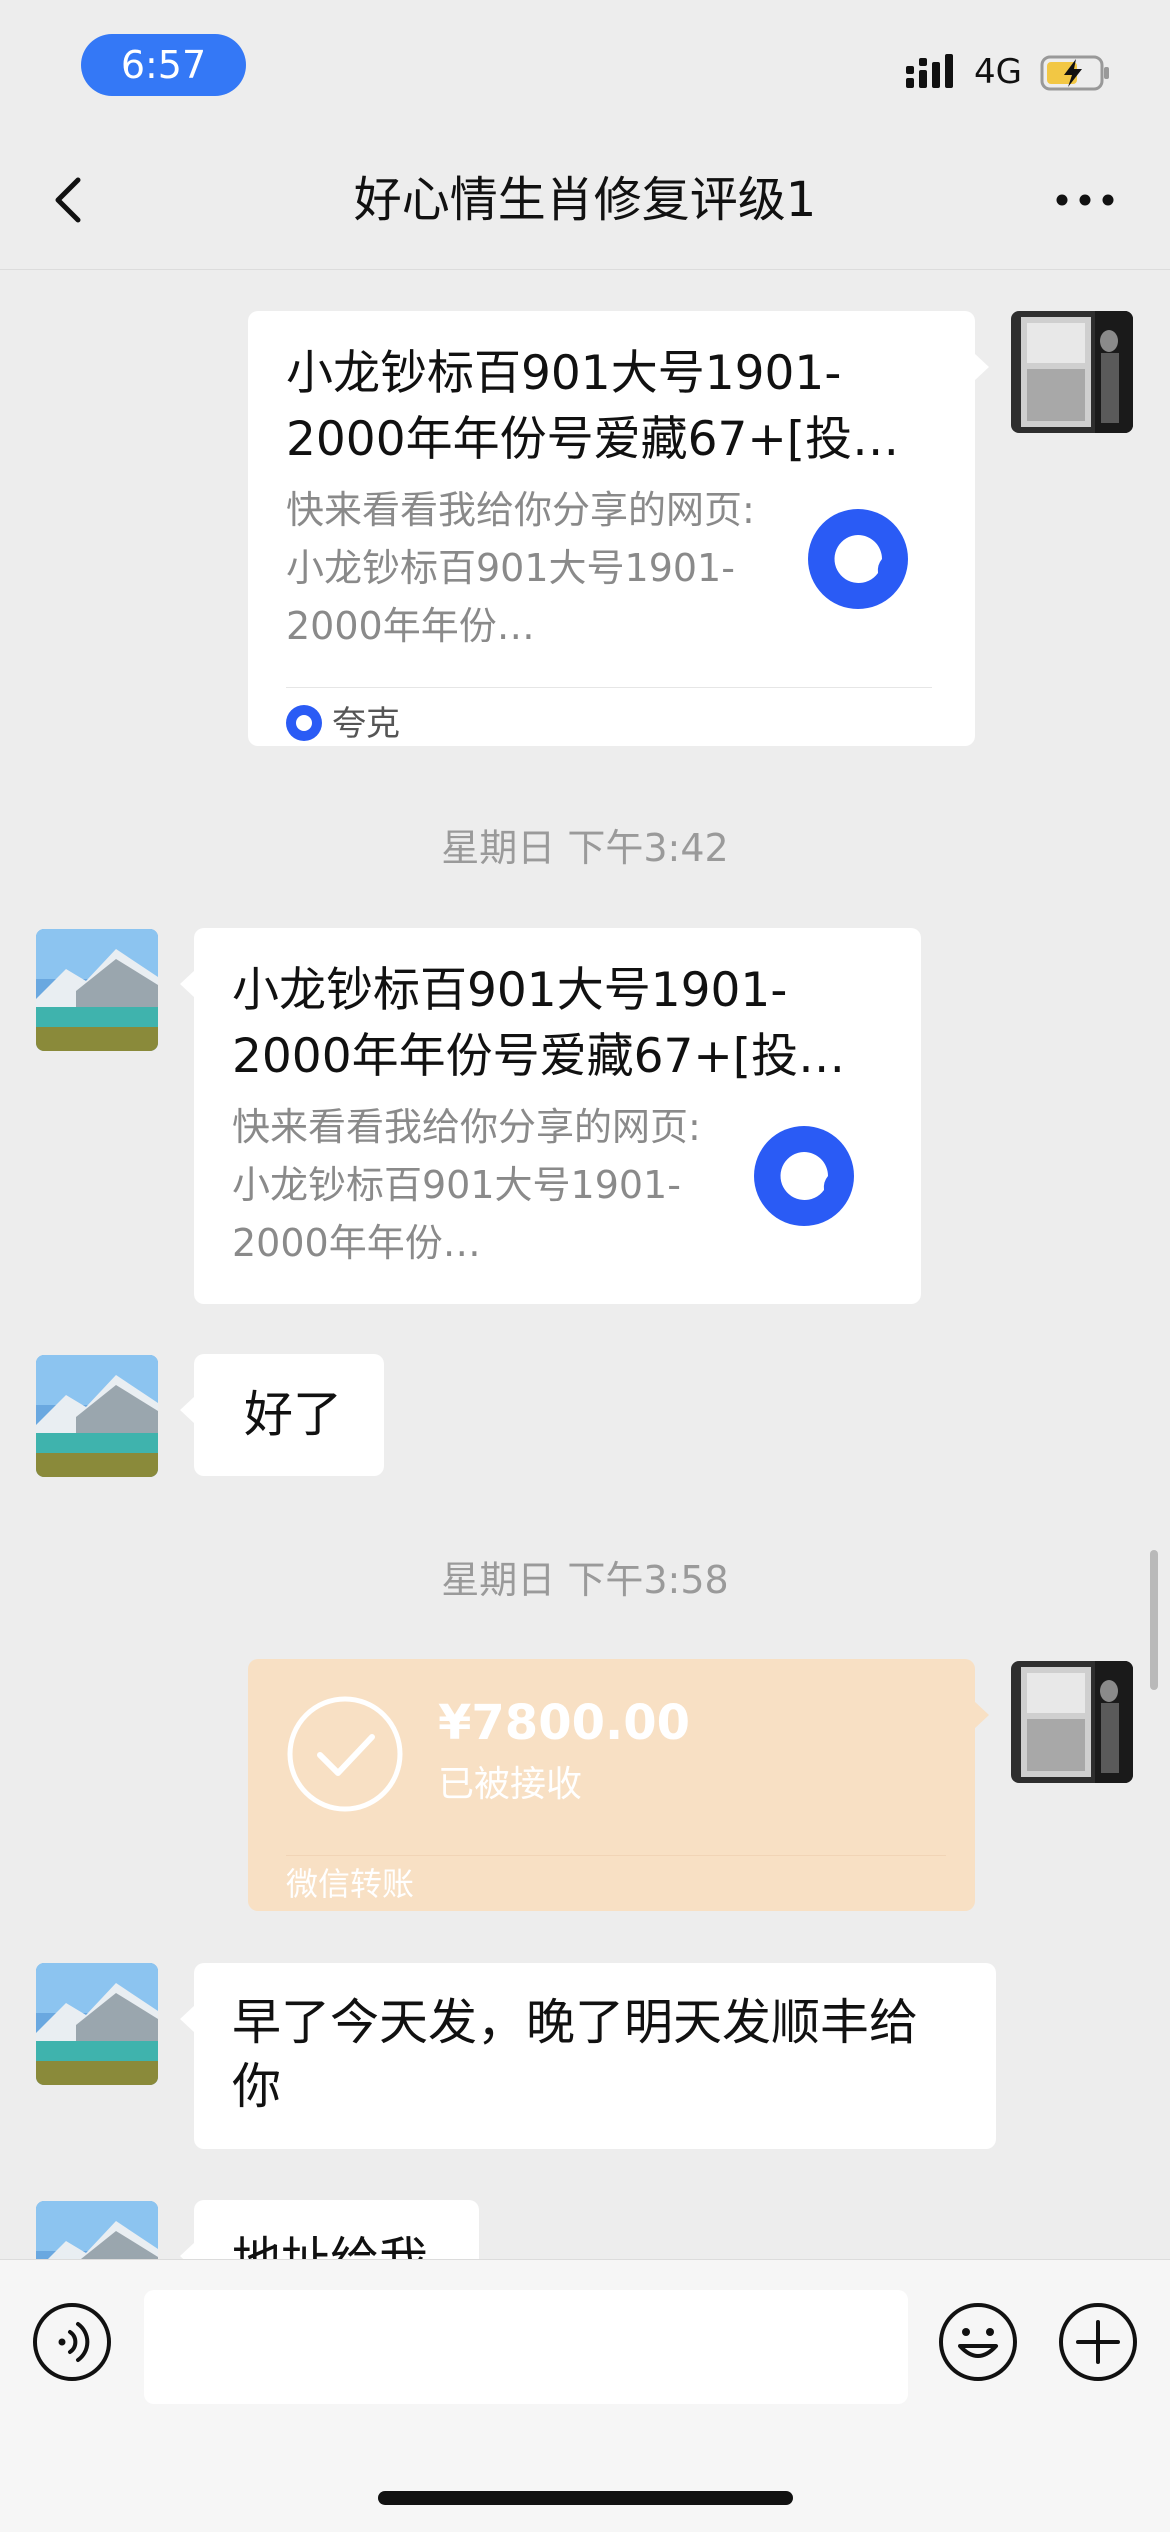 The height and width of the screenshot is (2532, 1170). What do you see at coordinates (585, 65) in the screenshot?
I see `status-bar: 6:57 4G` at bounding box center [585, 65].